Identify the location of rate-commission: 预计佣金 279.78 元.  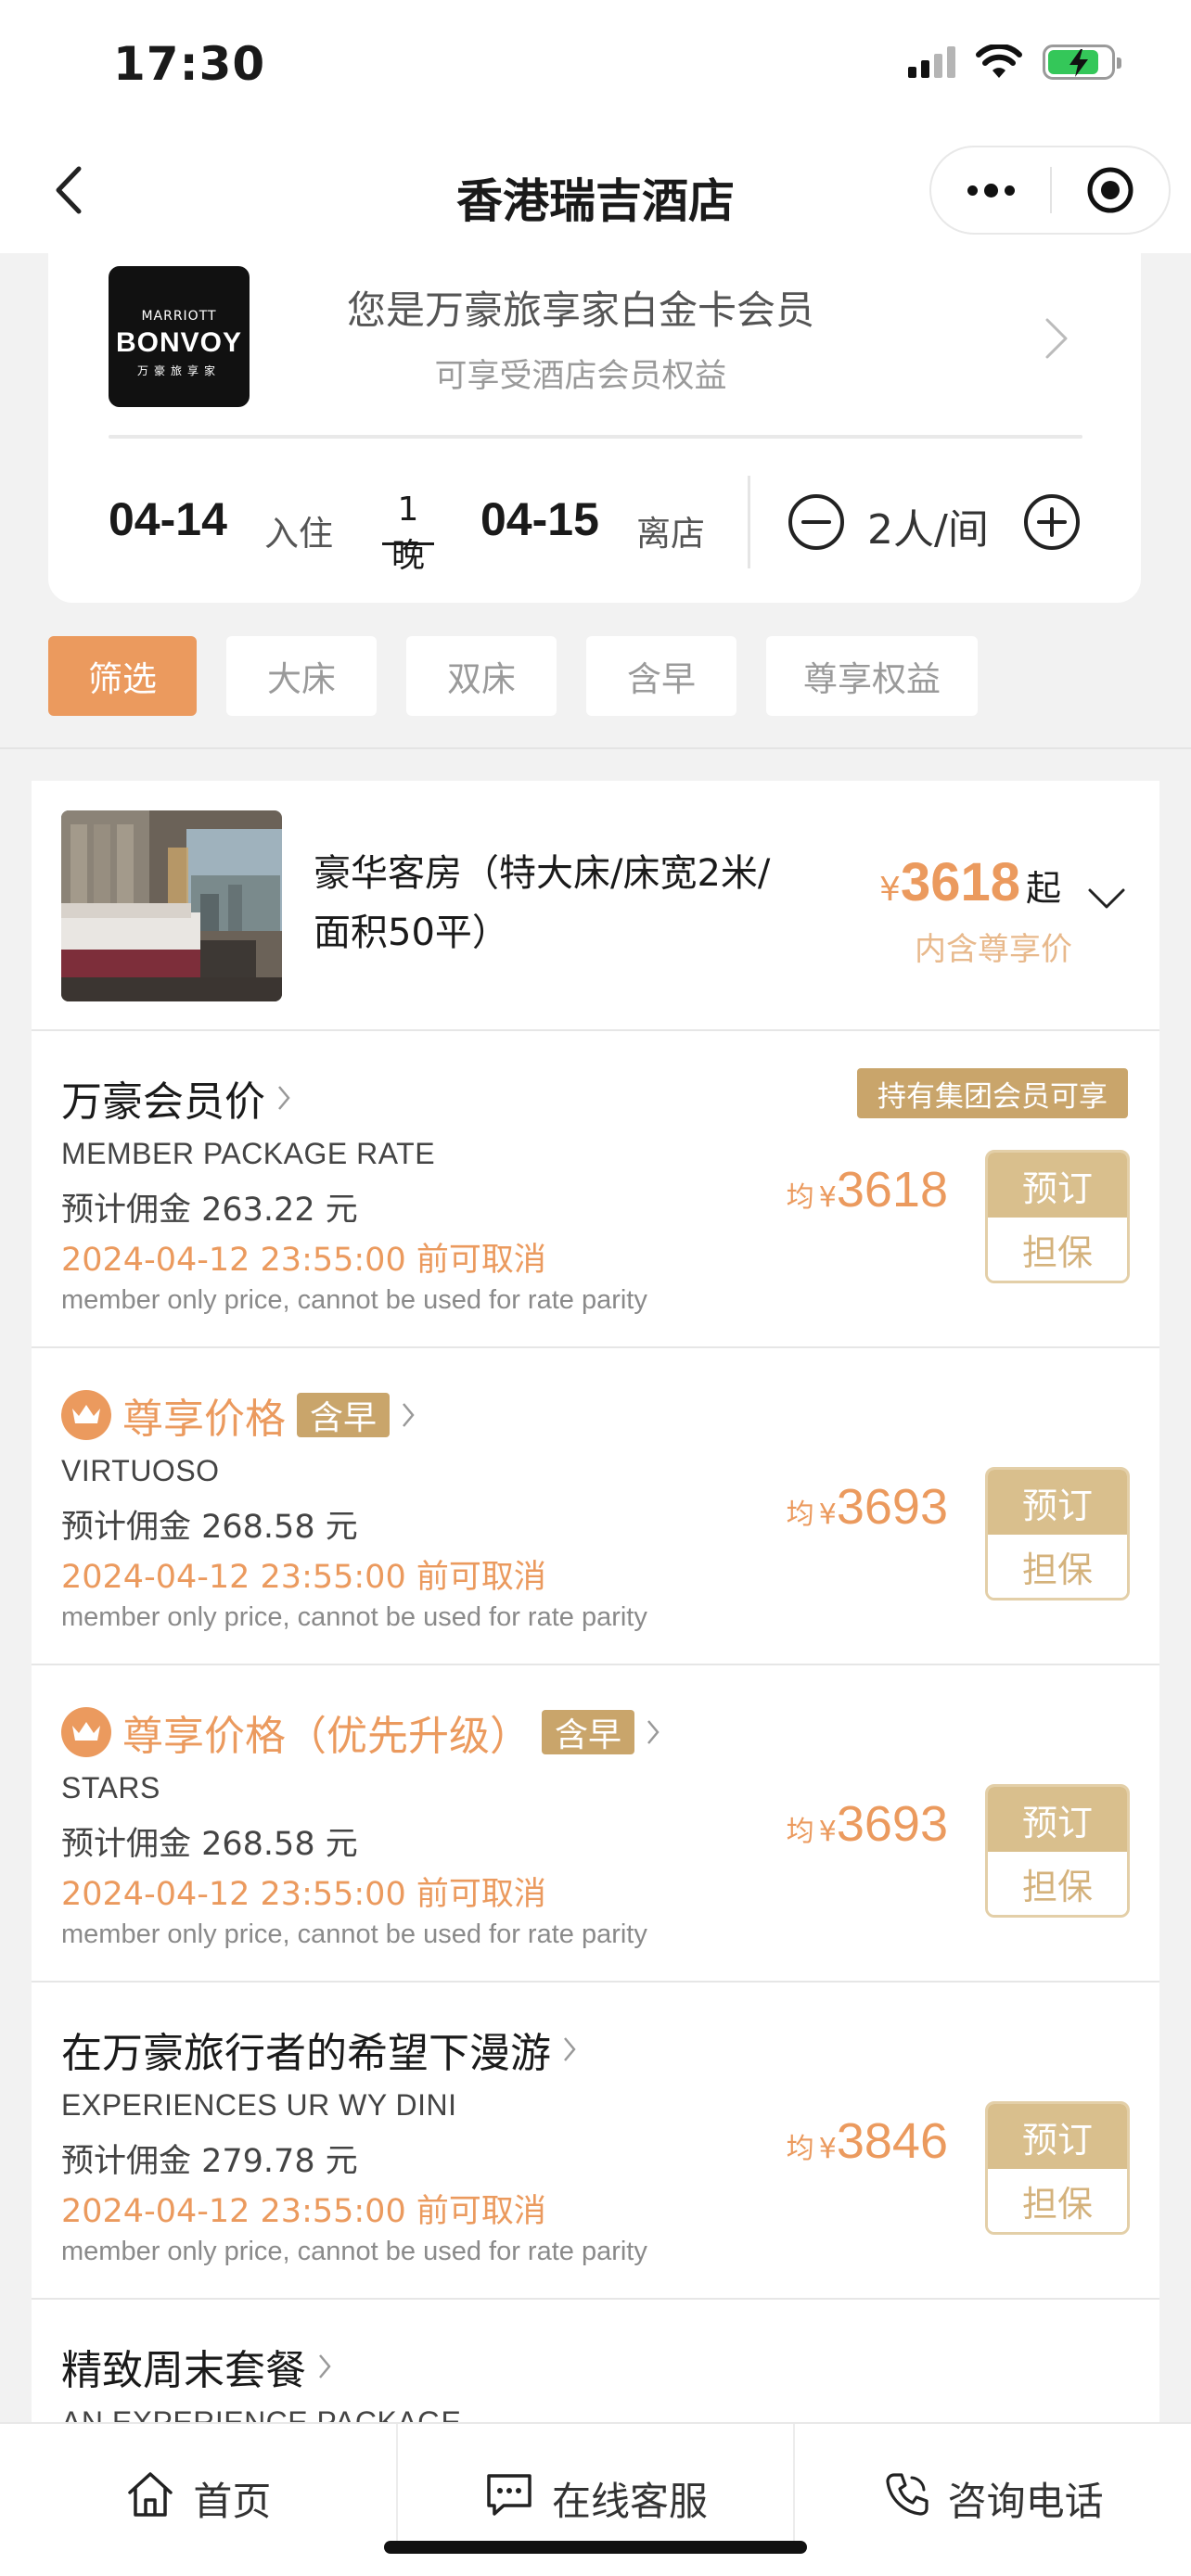
(209, 2161).